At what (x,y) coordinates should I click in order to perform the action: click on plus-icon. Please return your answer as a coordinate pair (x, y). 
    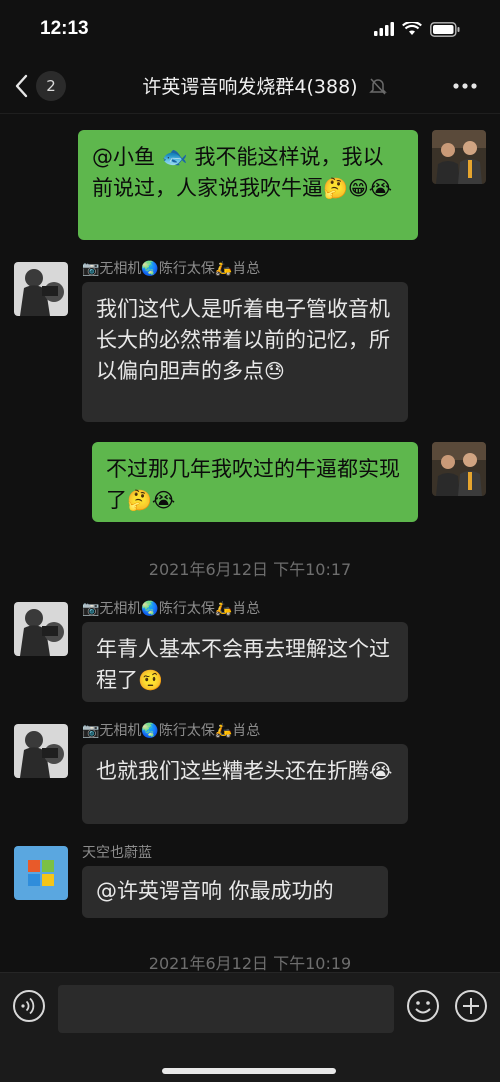
    Looking at the image, I should click on (471, 1006).